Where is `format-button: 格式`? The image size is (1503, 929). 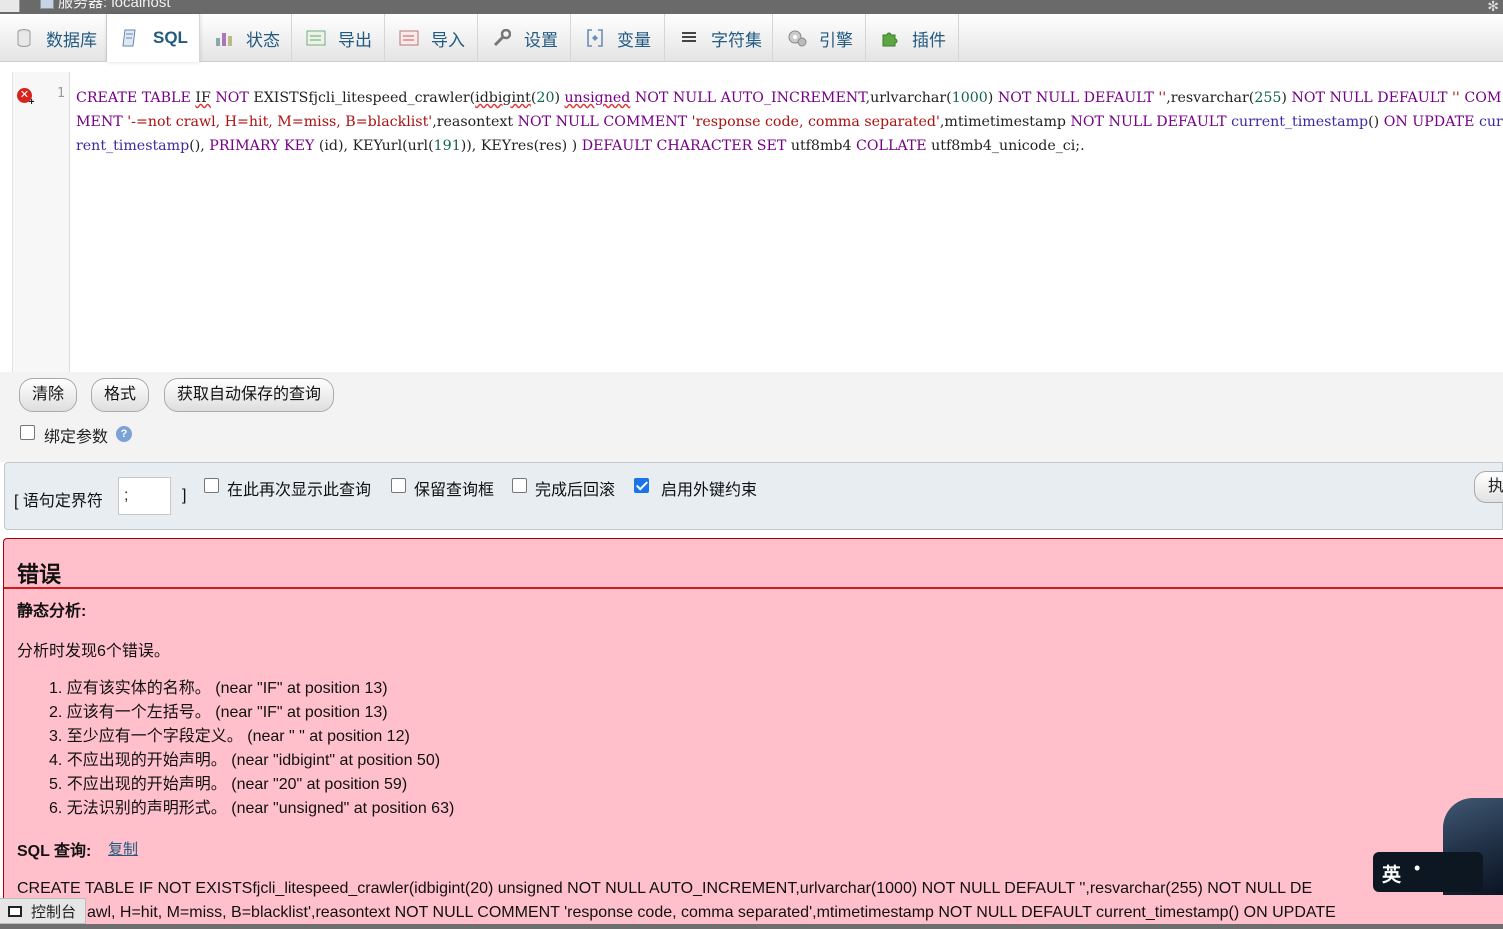
format-button: 格式 is located at coordinates (120, 395).